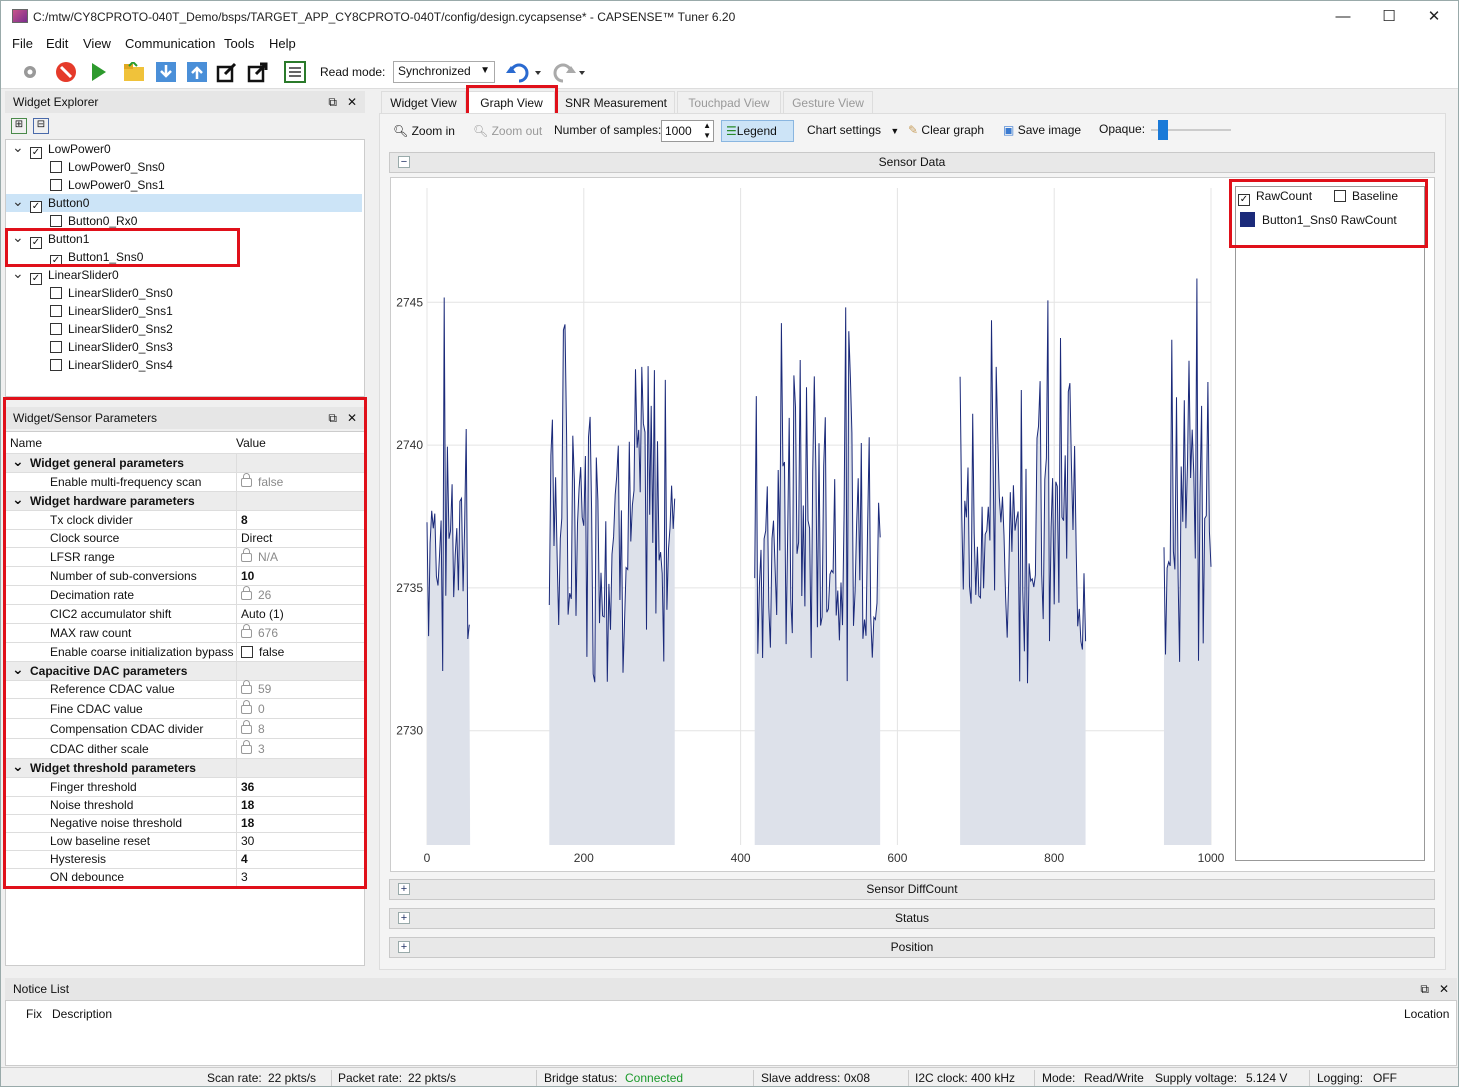  I want to click on collapse-all-icon: ⊟, so click(41, 126).